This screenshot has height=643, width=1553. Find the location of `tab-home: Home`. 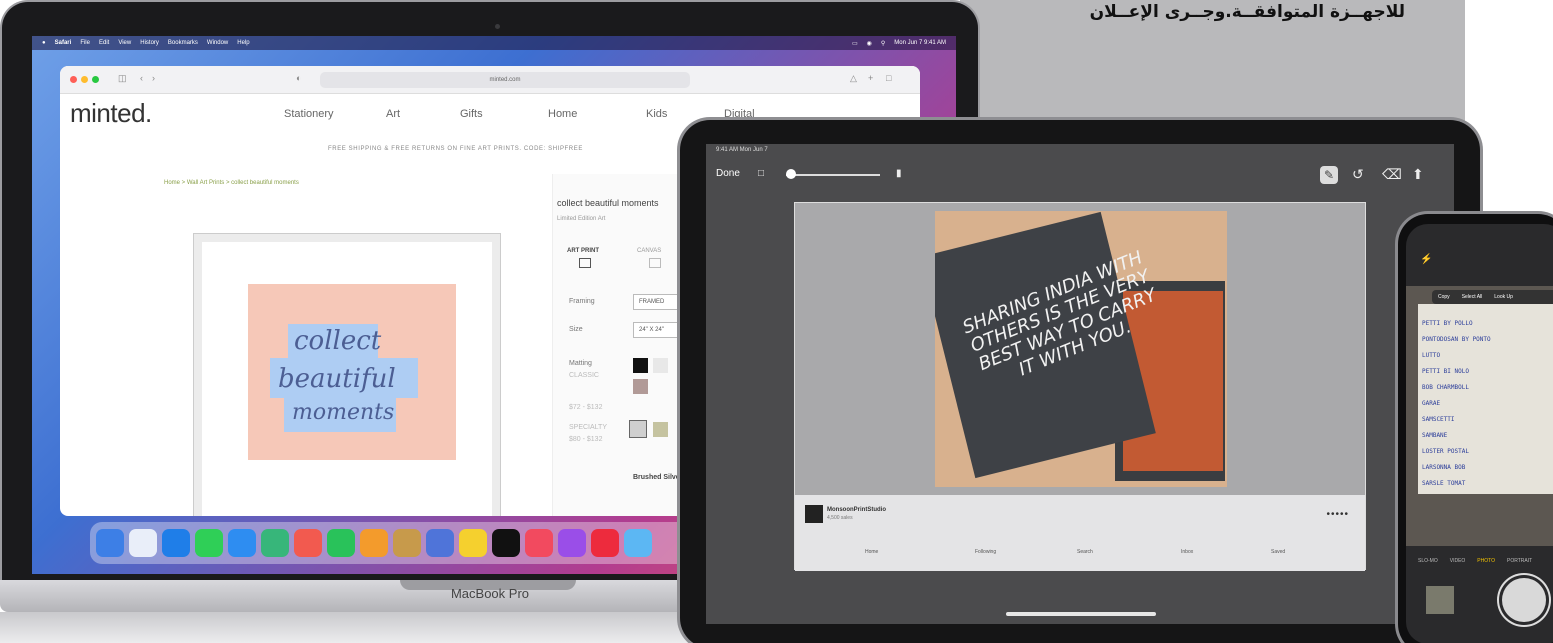

tab-home: Home is located at coordinates (871, 552).